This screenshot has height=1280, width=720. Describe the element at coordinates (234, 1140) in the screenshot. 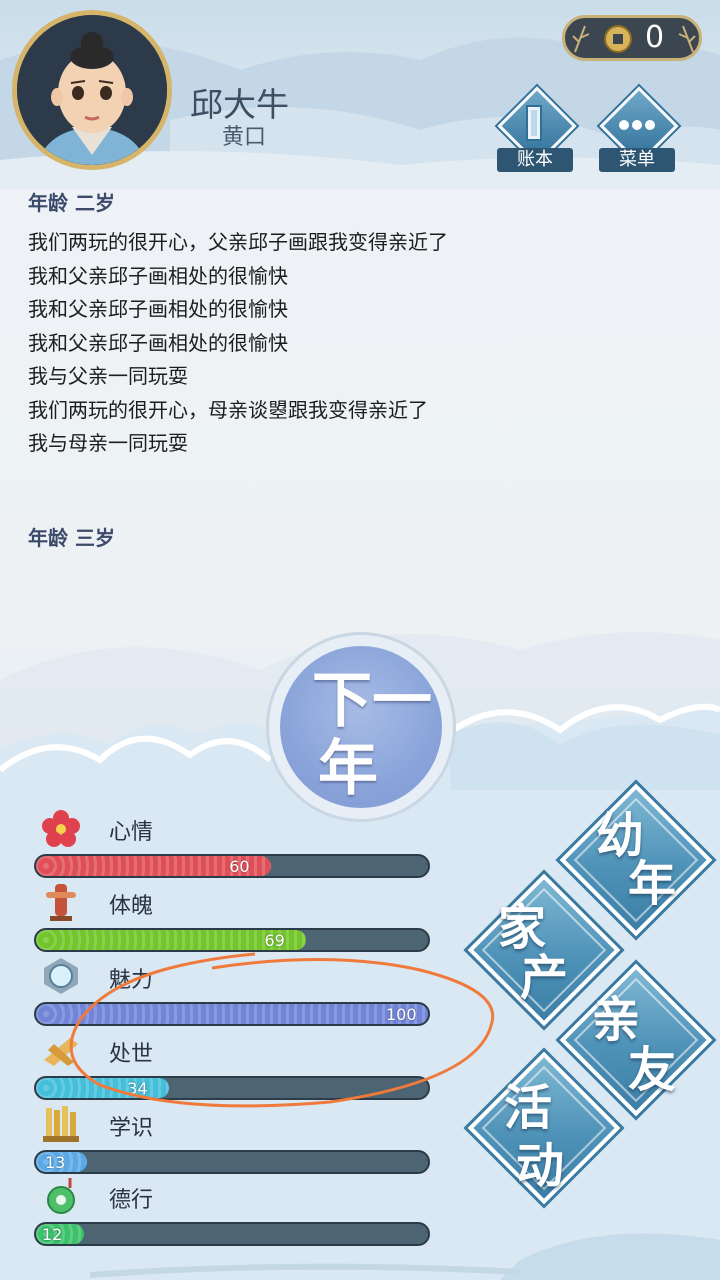

I see `stat-knowledge: 学识 13` at that location.